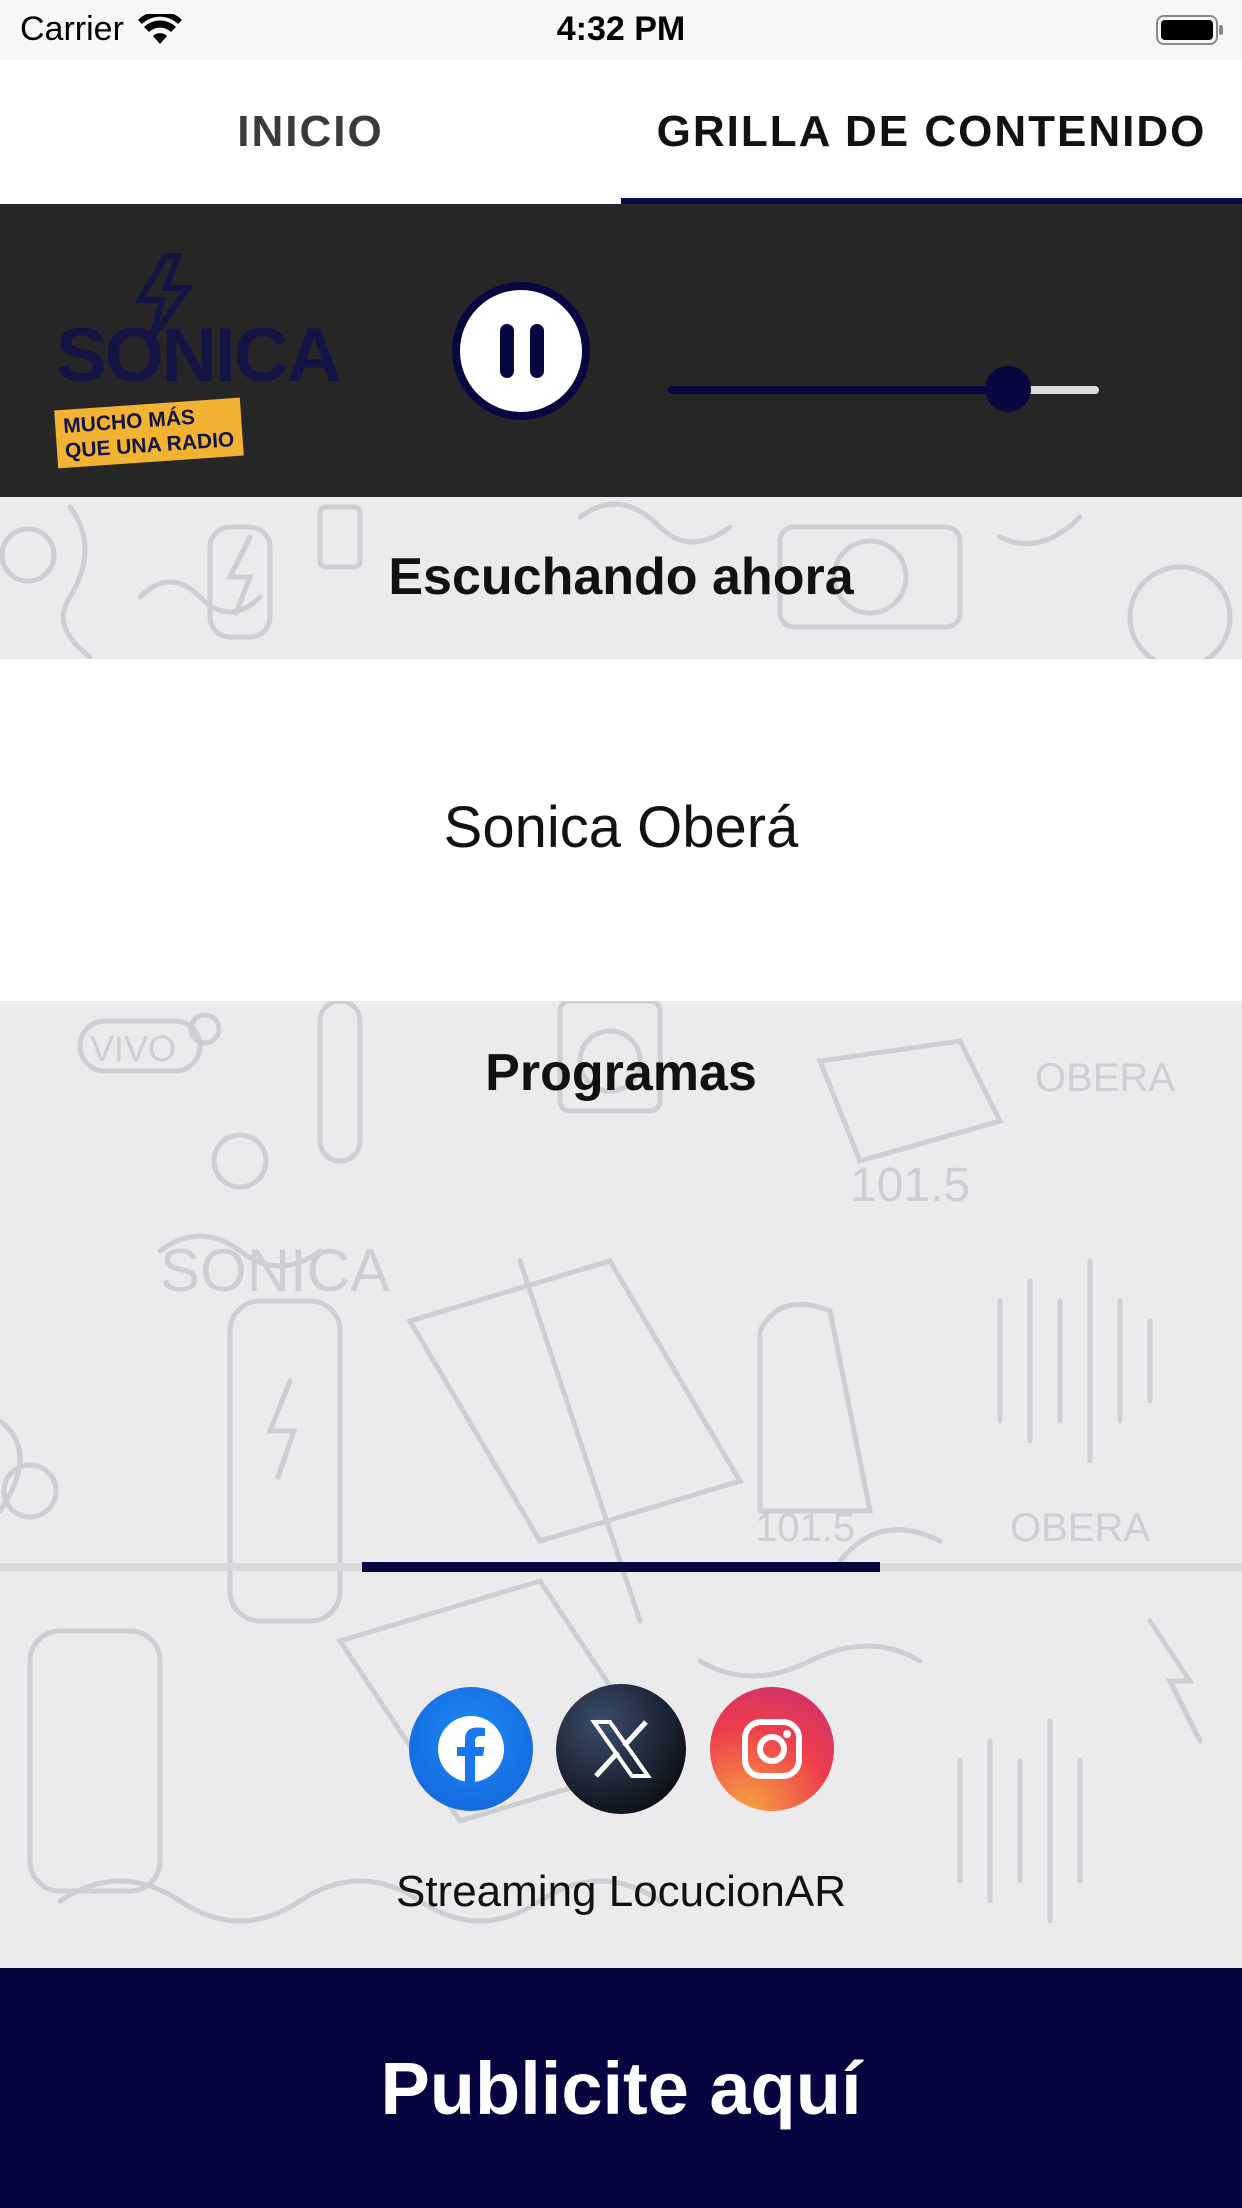 This screenshot has width=1242, height=2208. Describe the element at coordinates (310, 132) in the screenshot. I see `tab-inicio: INICIO` at that location.